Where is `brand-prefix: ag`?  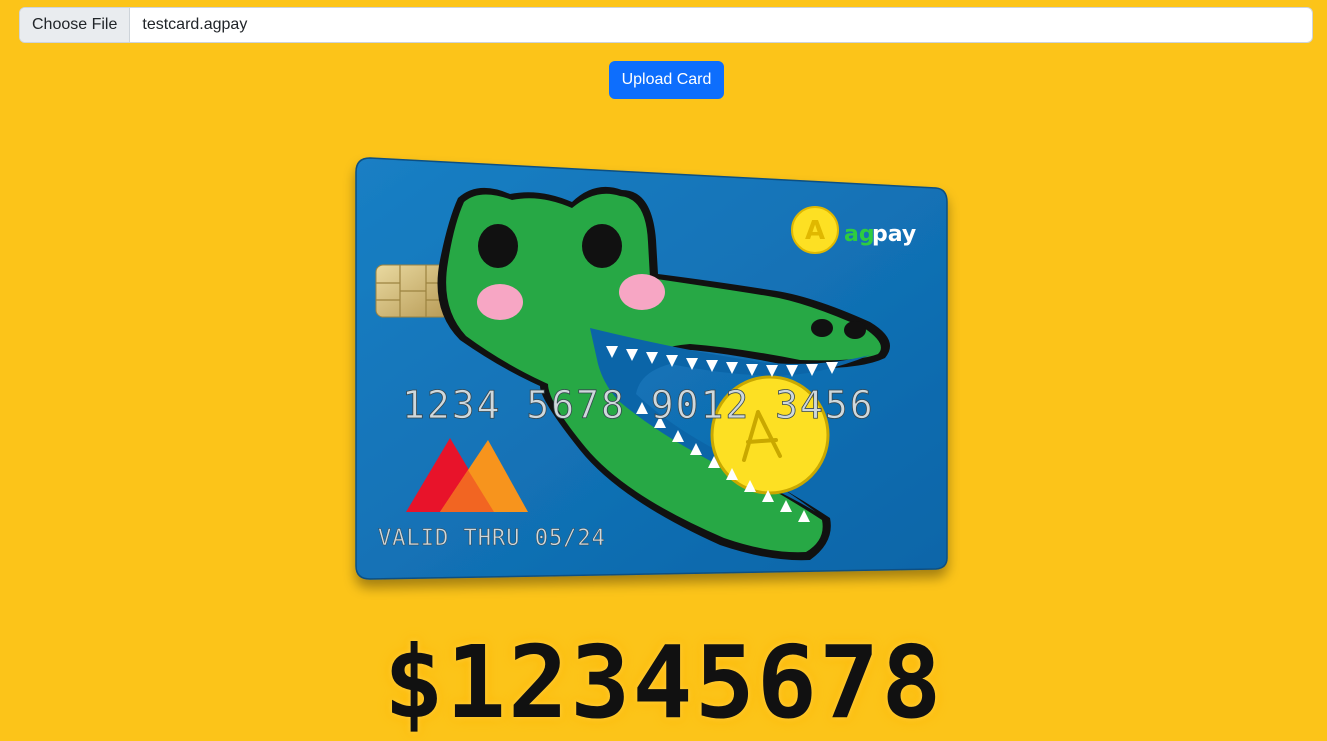
brand-prefix: ag is located at coordinates (859, 234).